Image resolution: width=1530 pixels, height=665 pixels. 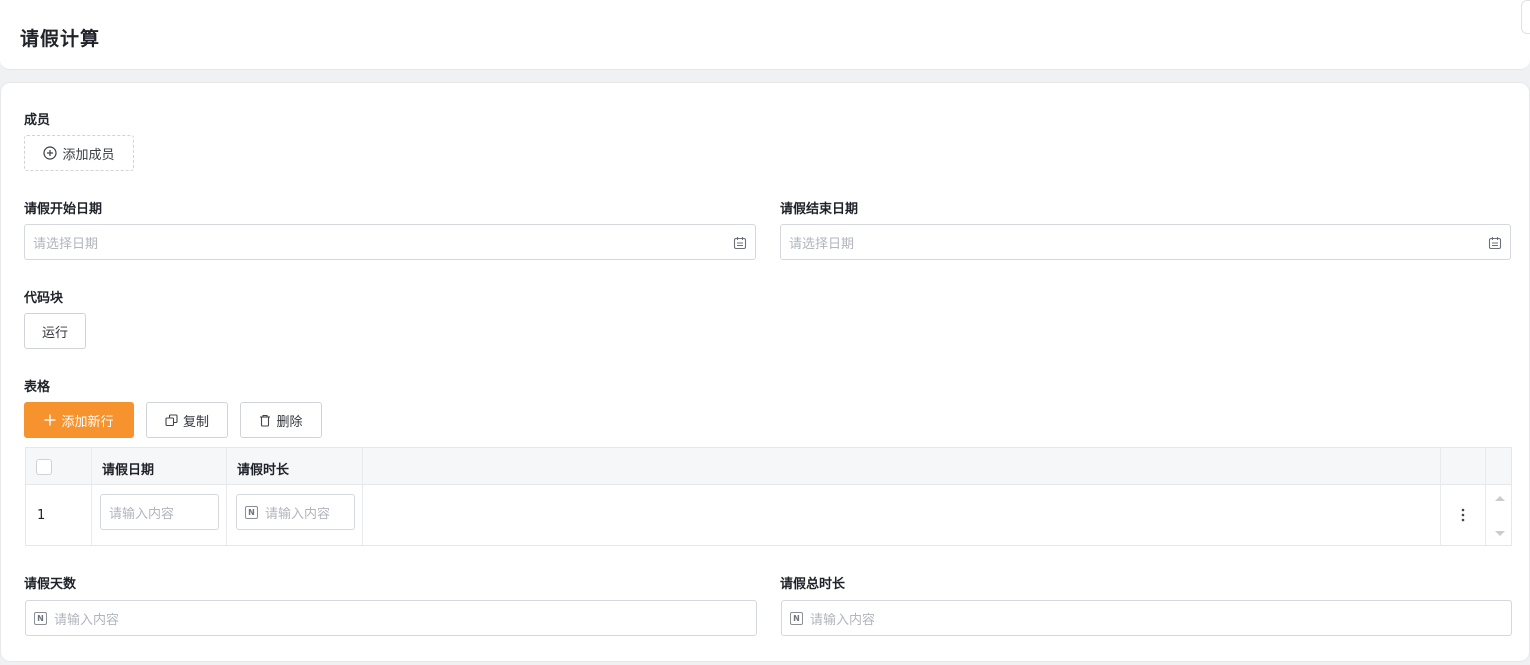 What do you see at coordinates (60, 39) in the screenshot?
I see `page-title: 请假计算` at bounding box center [60, 39].